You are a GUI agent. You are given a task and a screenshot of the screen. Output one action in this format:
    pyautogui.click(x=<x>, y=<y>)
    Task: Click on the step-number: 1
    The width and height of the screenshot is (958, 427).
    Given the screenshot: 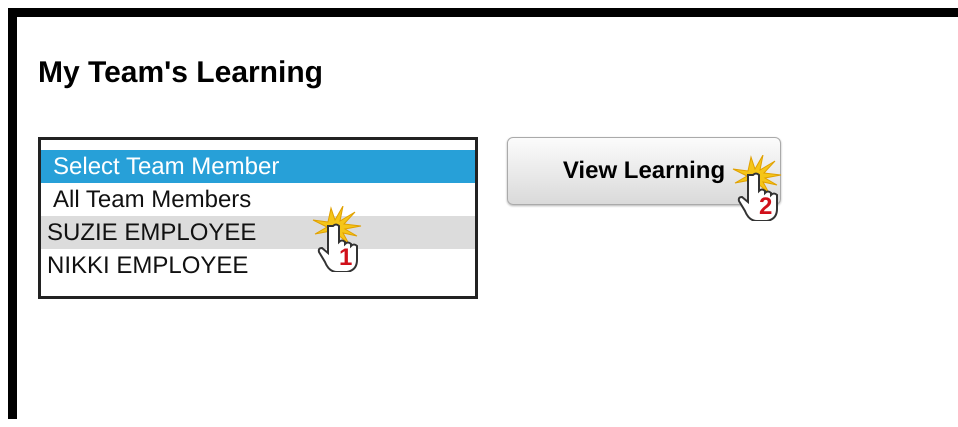 What is the action you would take?
    pyautogui.click(x=345, y=258)
    